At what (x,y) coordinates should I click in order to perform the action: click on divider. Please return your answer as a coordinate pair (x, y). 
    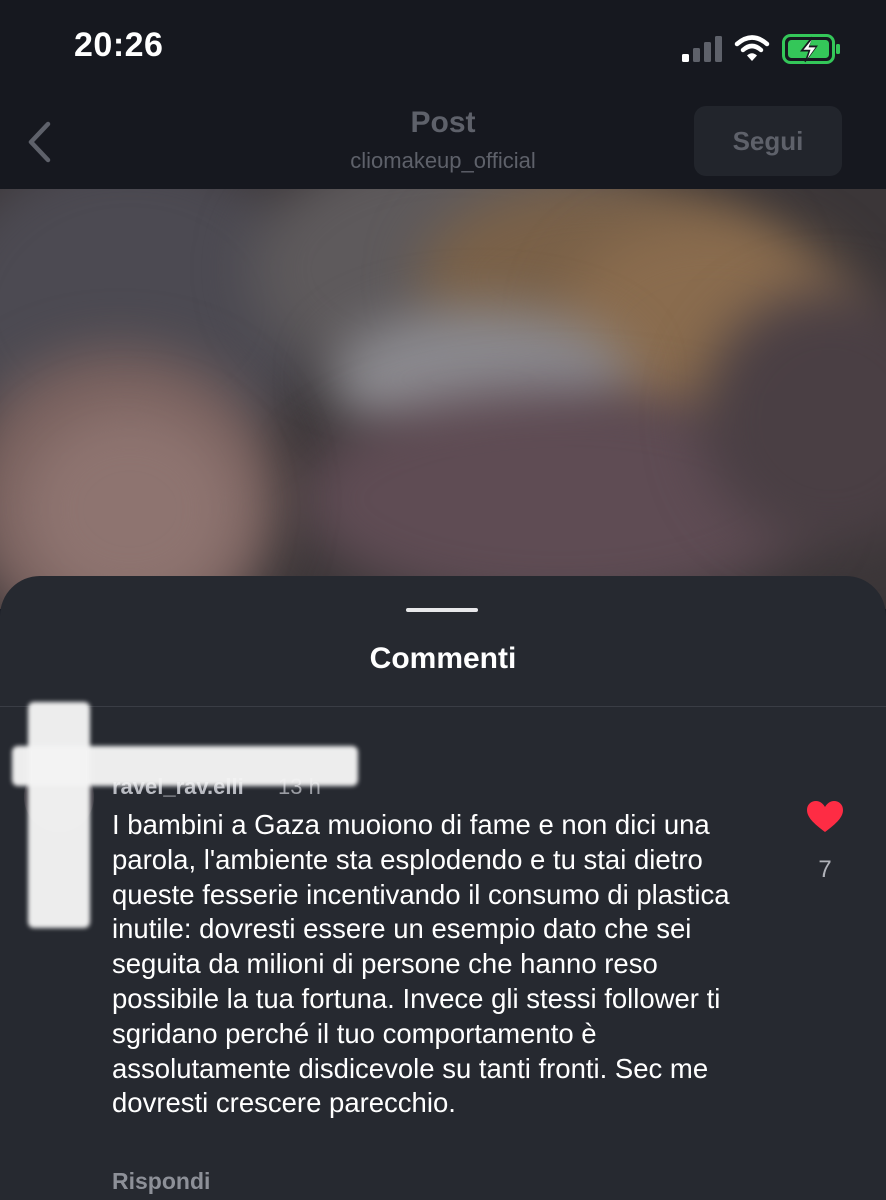
    Looking at the image, I should click on (443, 706).